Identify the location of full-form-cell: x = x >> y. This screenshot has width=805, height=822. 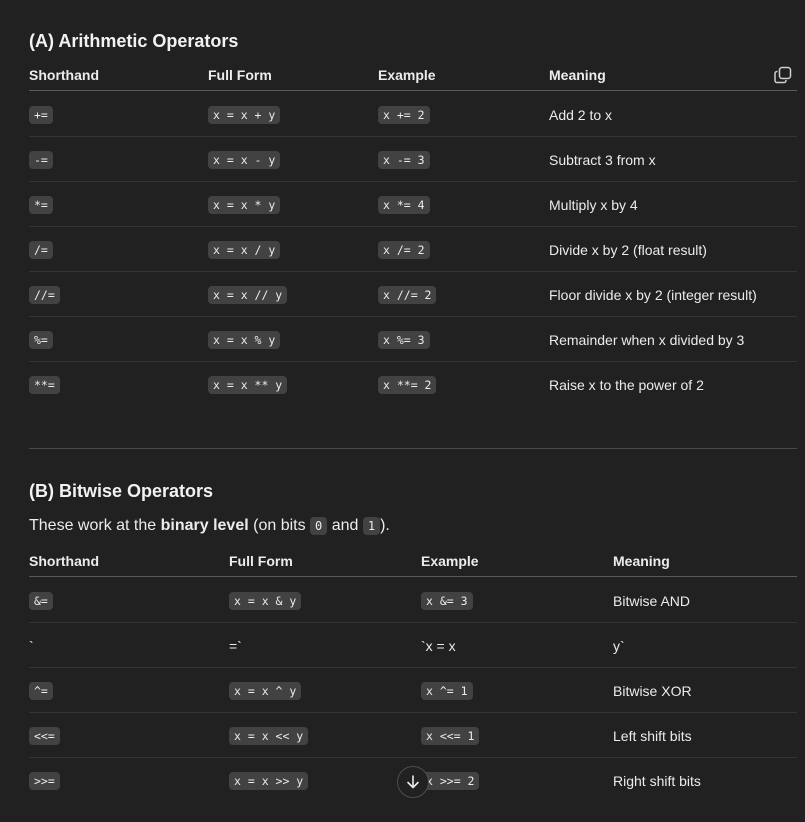
(269, 780).